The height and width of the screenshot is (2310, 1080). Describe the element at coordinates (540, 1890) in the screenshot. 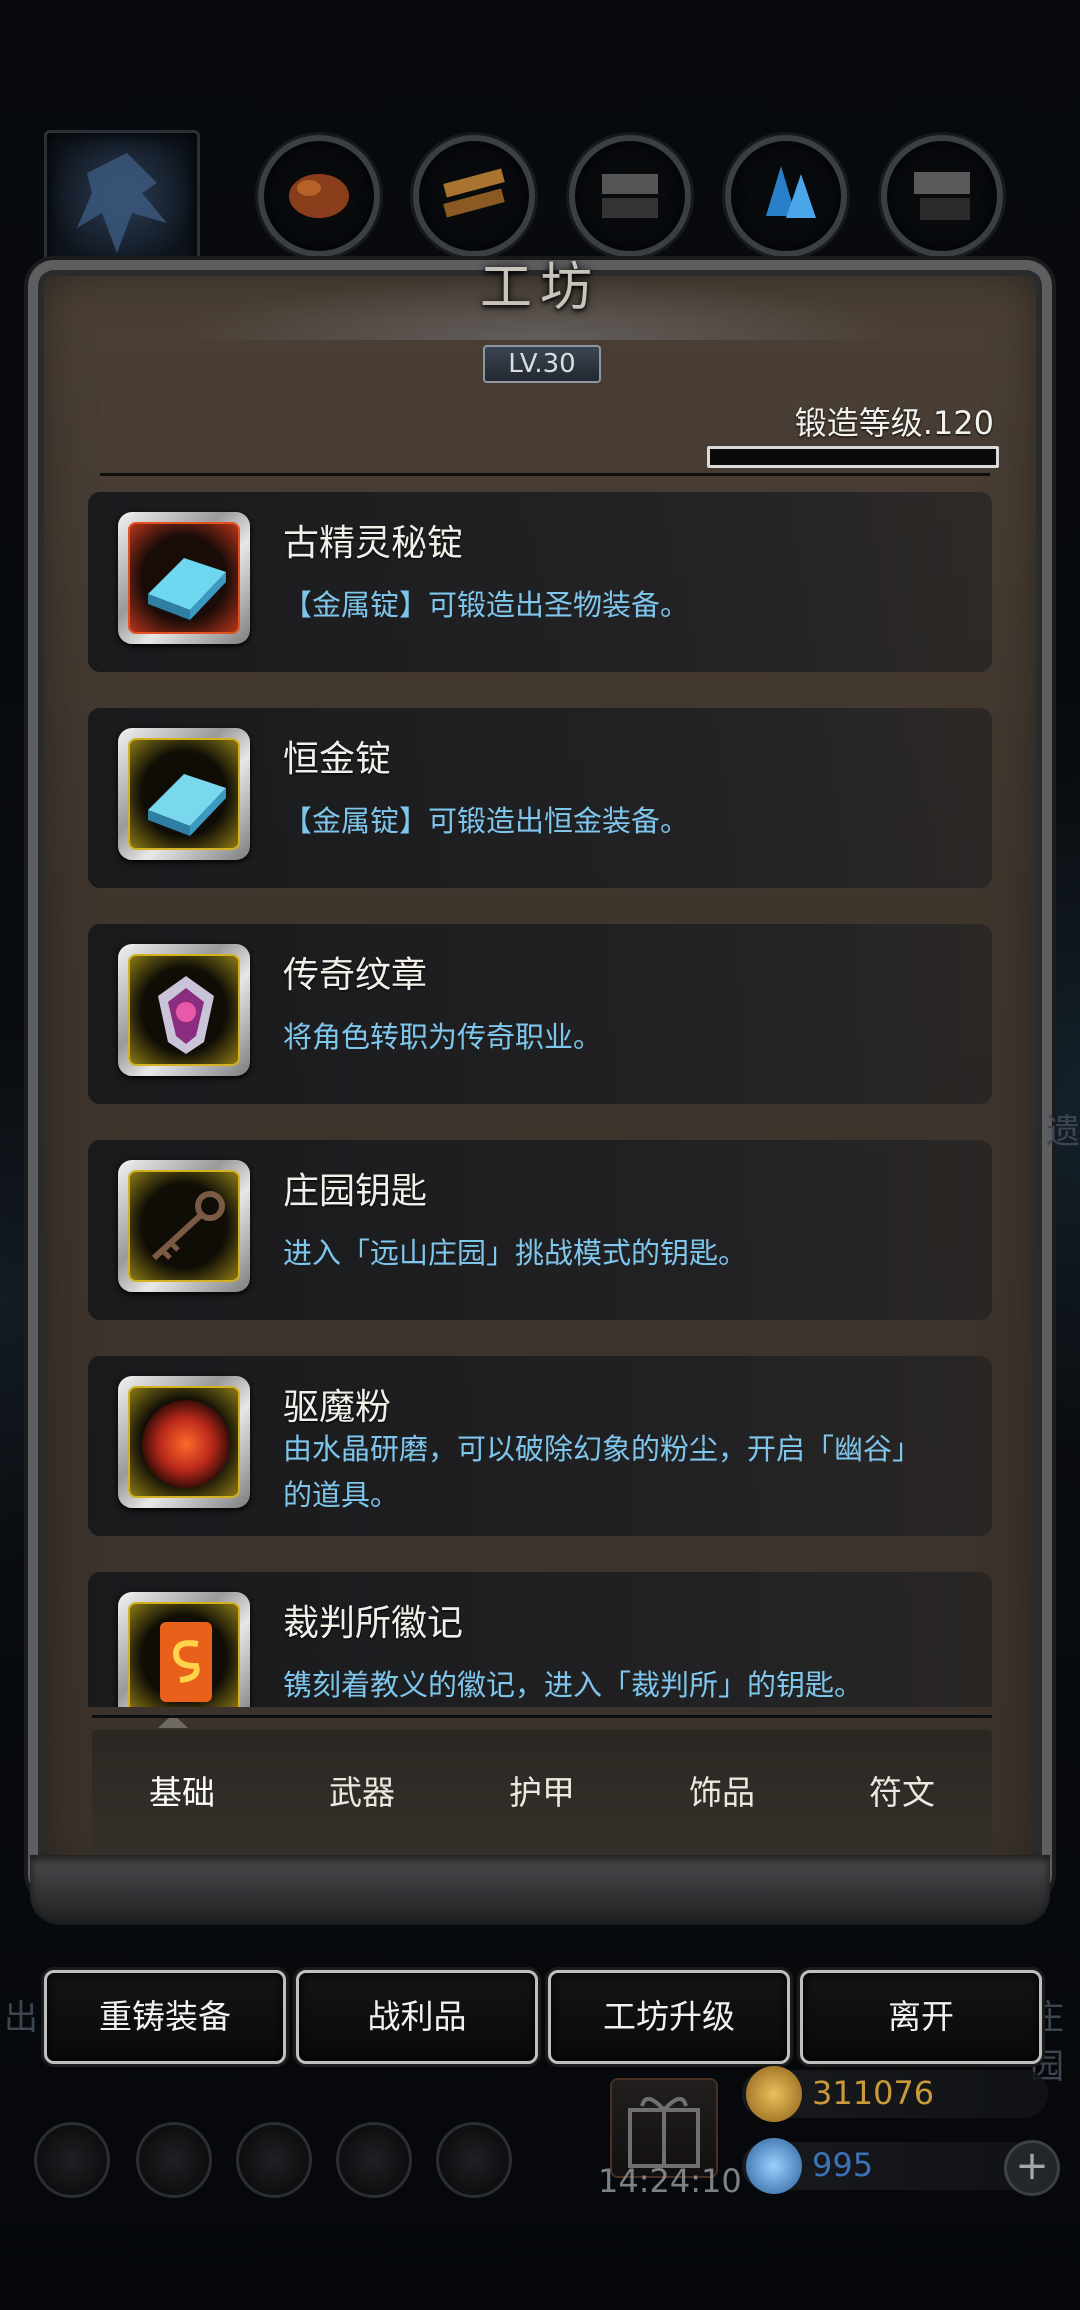

I see `frame-ornament-bottom` at that location.